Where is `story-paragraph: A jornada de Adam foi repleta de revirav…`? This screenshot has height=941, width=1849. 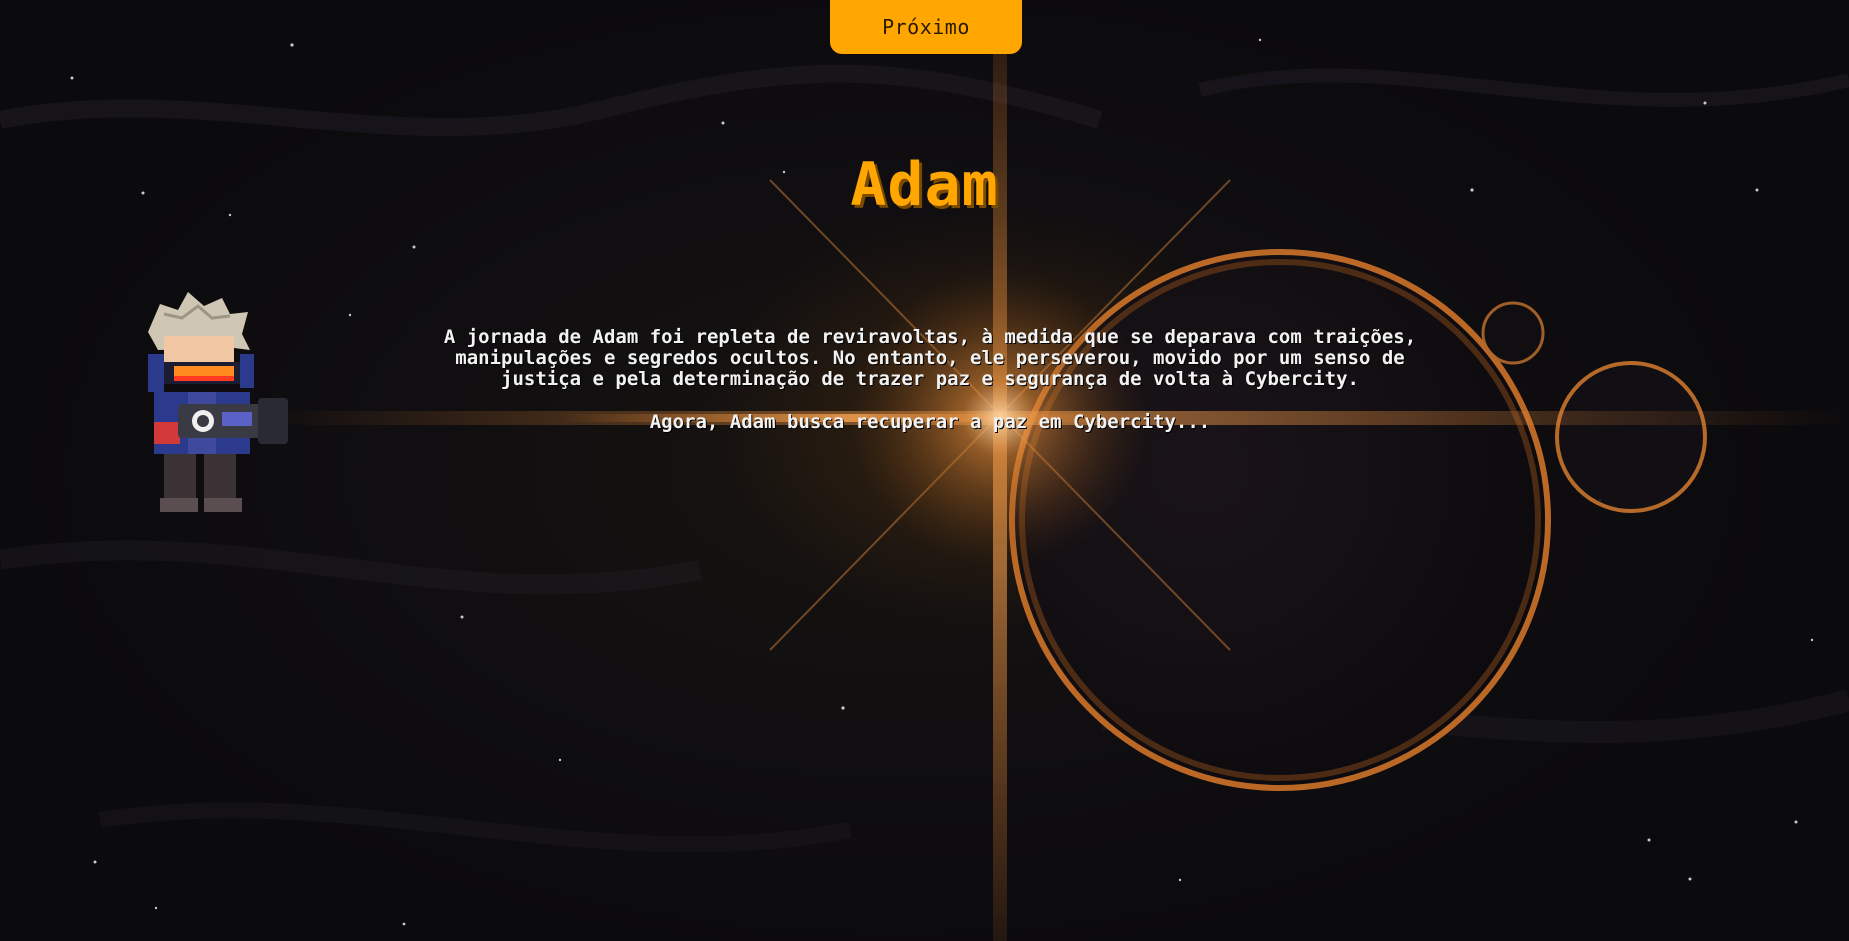
story-paragraph: A jornada de Adam foi repleta de revirav… is located at coordinates (930, 358).